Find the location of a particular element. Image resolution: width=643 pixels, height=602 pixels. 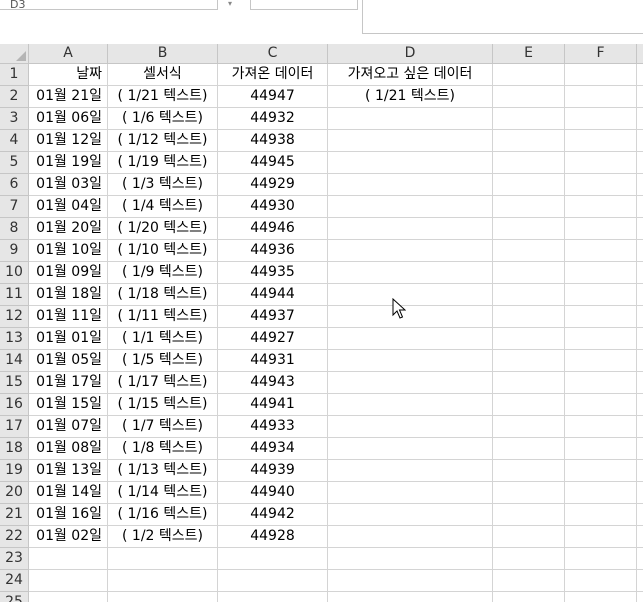

cell-a12: 01월 11일 is located at coordinates (68, 317).